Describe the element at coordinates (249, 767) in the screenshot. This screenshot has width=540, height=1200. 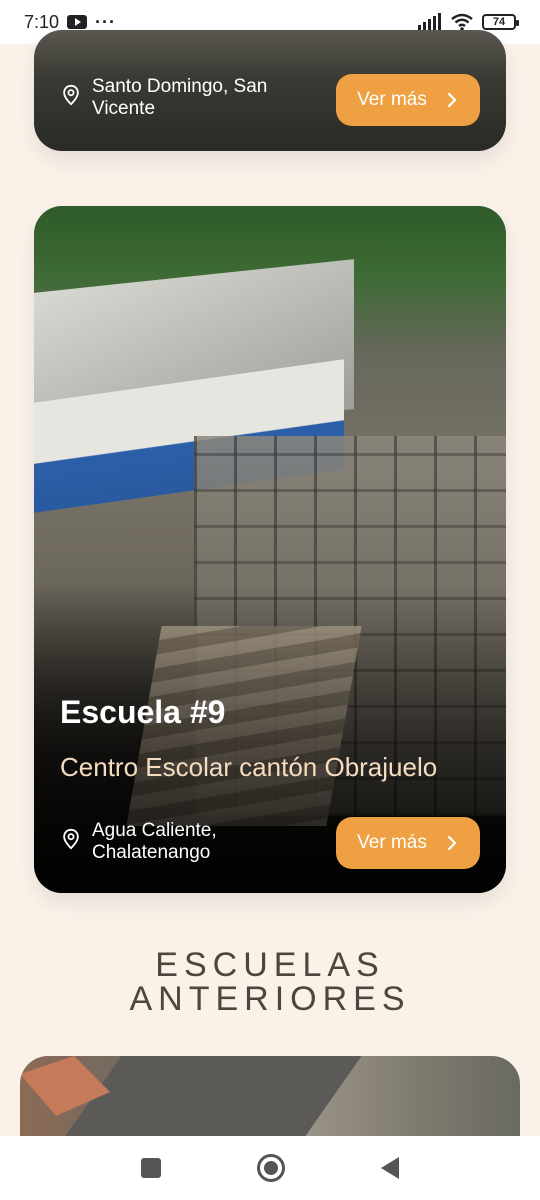
I see `card-subtitle: Centro Escolar cantón Obrajuelo` at that location.